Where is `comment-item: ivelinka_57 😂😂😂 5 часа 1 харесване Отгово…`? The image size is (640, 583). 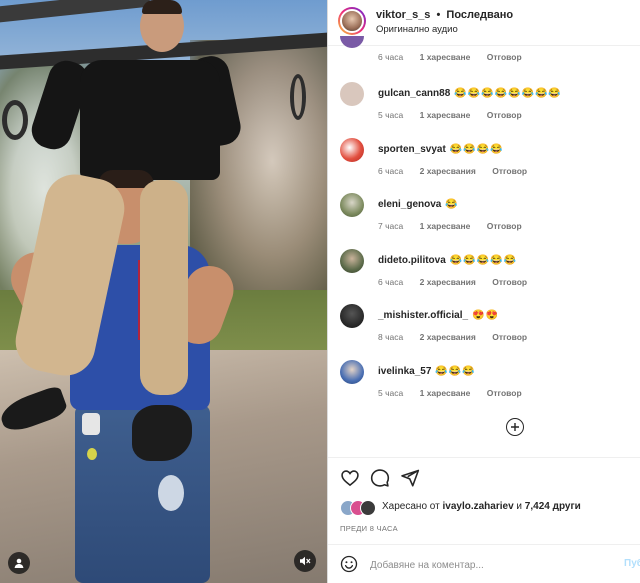 comment-item: ivelinka_57 😂😂😂 5 часа 1 харесване Отгово… is located at coordinates (484, 388).